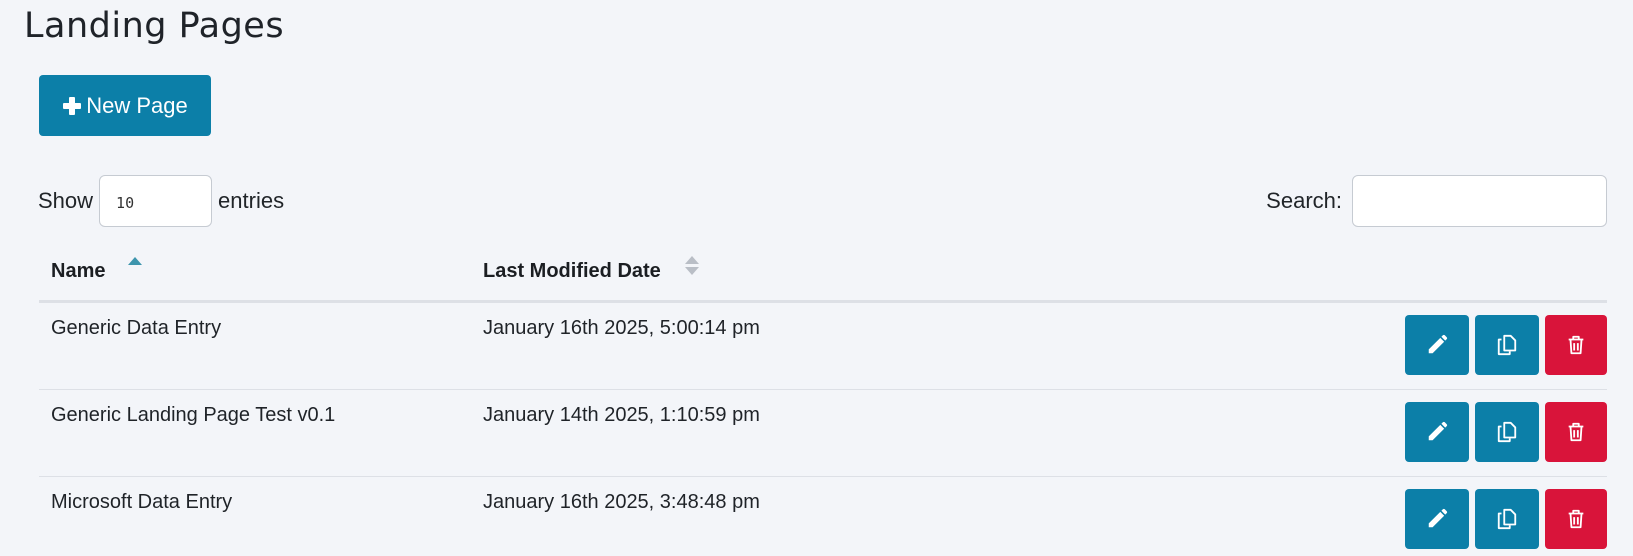 This screenshot has height=556, width=1633. I want to click on page-length-control: Show 10 entries, so click(161, 201).